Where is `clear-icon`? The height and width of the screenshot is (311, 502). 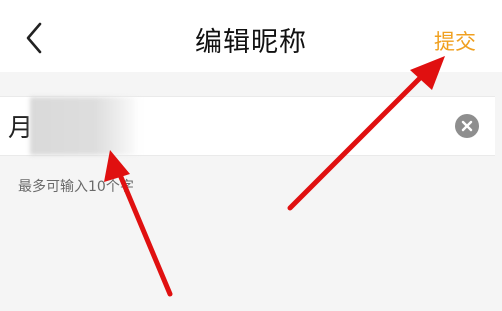 clear-icon is located at coordinates (467, 126).